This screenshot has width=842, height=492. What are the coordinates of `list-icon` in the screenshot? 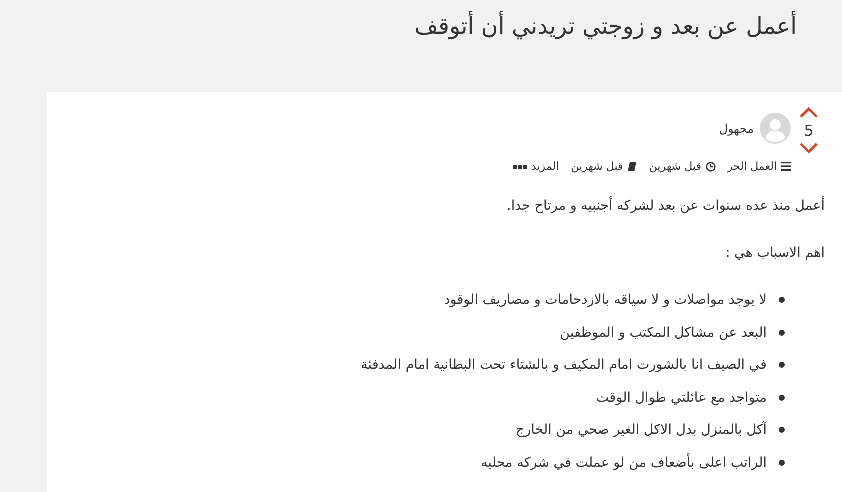 It's located at (786, 166).